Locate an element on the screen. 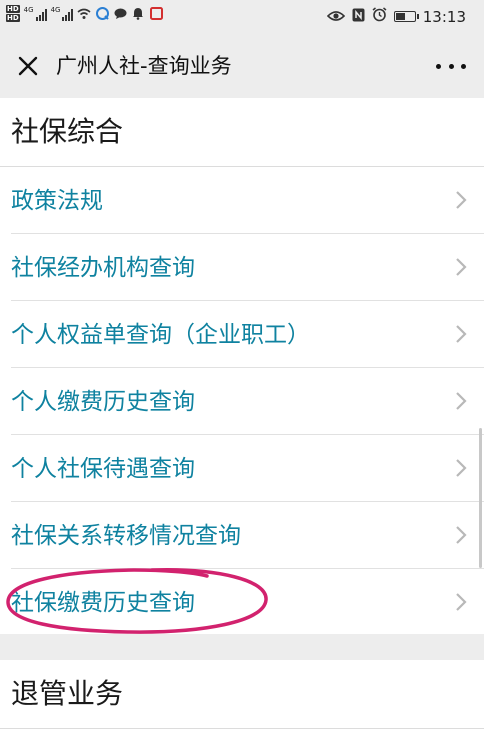 The image size is (484, 745). hd-badges: HD HD is located at coordinates (13, 13).